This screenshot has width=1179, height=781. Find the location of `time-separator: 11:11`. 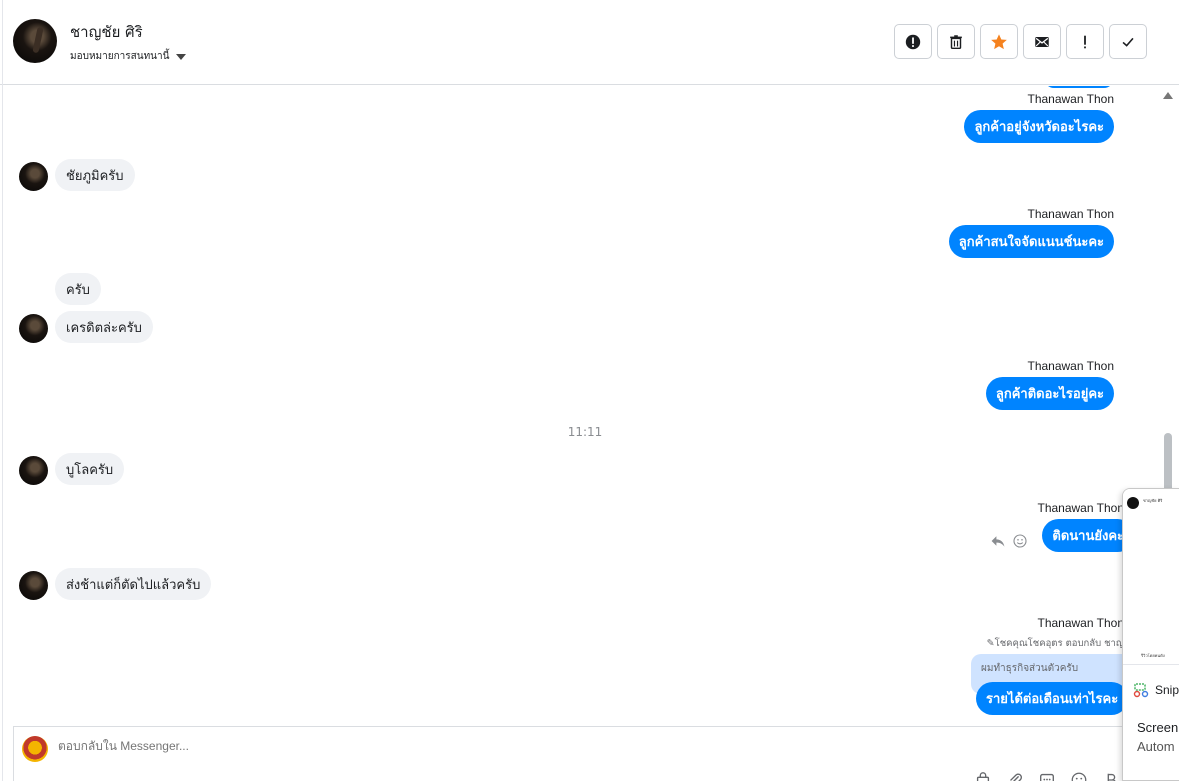

time-separator: 11:11 is located at coordinates (585, 432).